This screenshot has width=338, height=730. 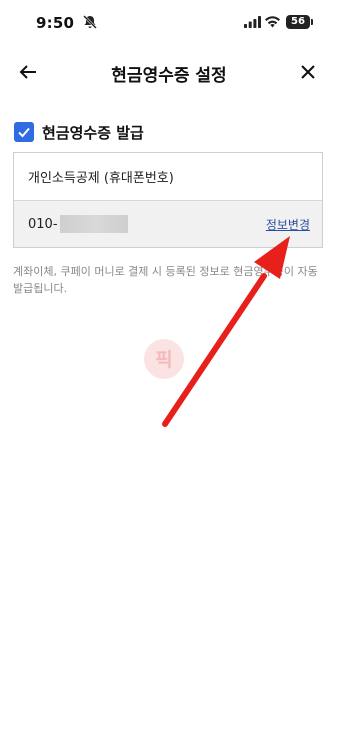 I want to click on cash-receipt-checkbox: 현금영수증 발급, so click(x=79, y=132).